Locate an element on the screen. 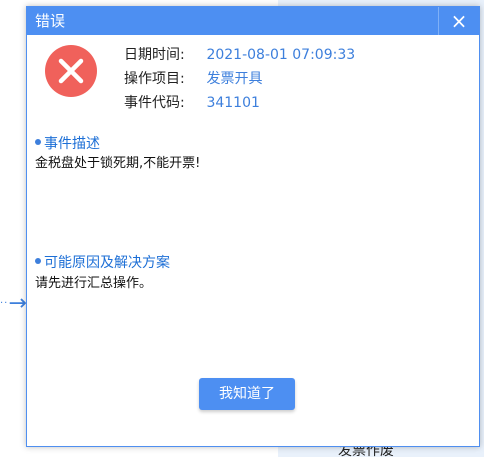 This screenshot has width=484, height=460. description-text: 金税盘处于锁死期,不能开票! is located at coordinates (118, 163).